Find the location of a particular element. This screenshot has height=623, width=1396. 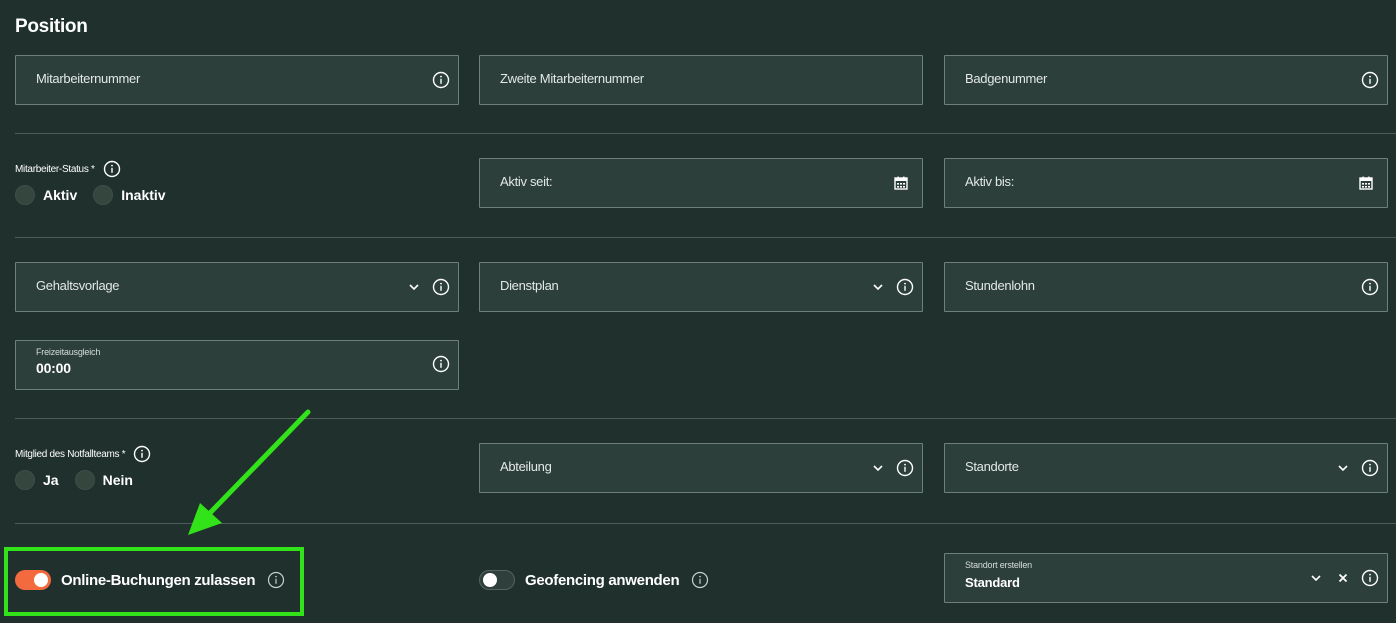

zweite-mitarbeiternummer-label: Zweite Mitarbeiternummer is located at coordinates (572, 78).